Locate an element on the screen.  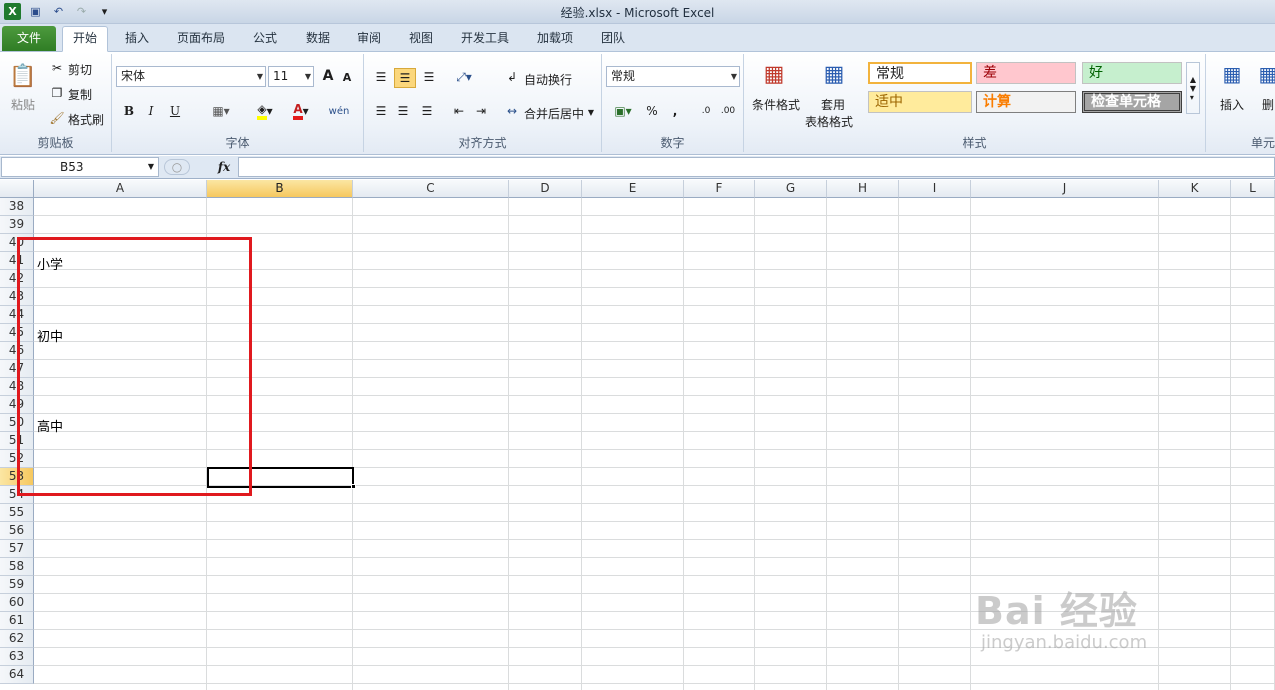
column-header-b: B is located at coordinates (280, 189).